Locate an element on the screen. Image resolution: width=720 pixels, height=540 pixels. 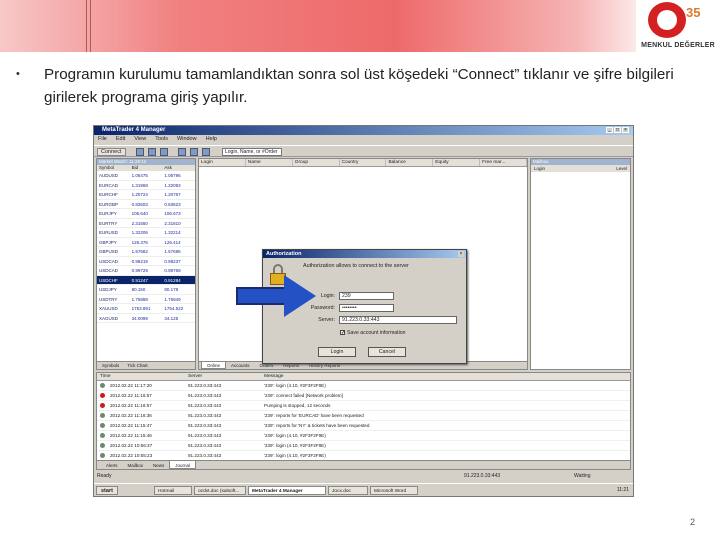
market-watch-row: EURCHF 1.20724 1.20767 is located at coordinates (146, 195).